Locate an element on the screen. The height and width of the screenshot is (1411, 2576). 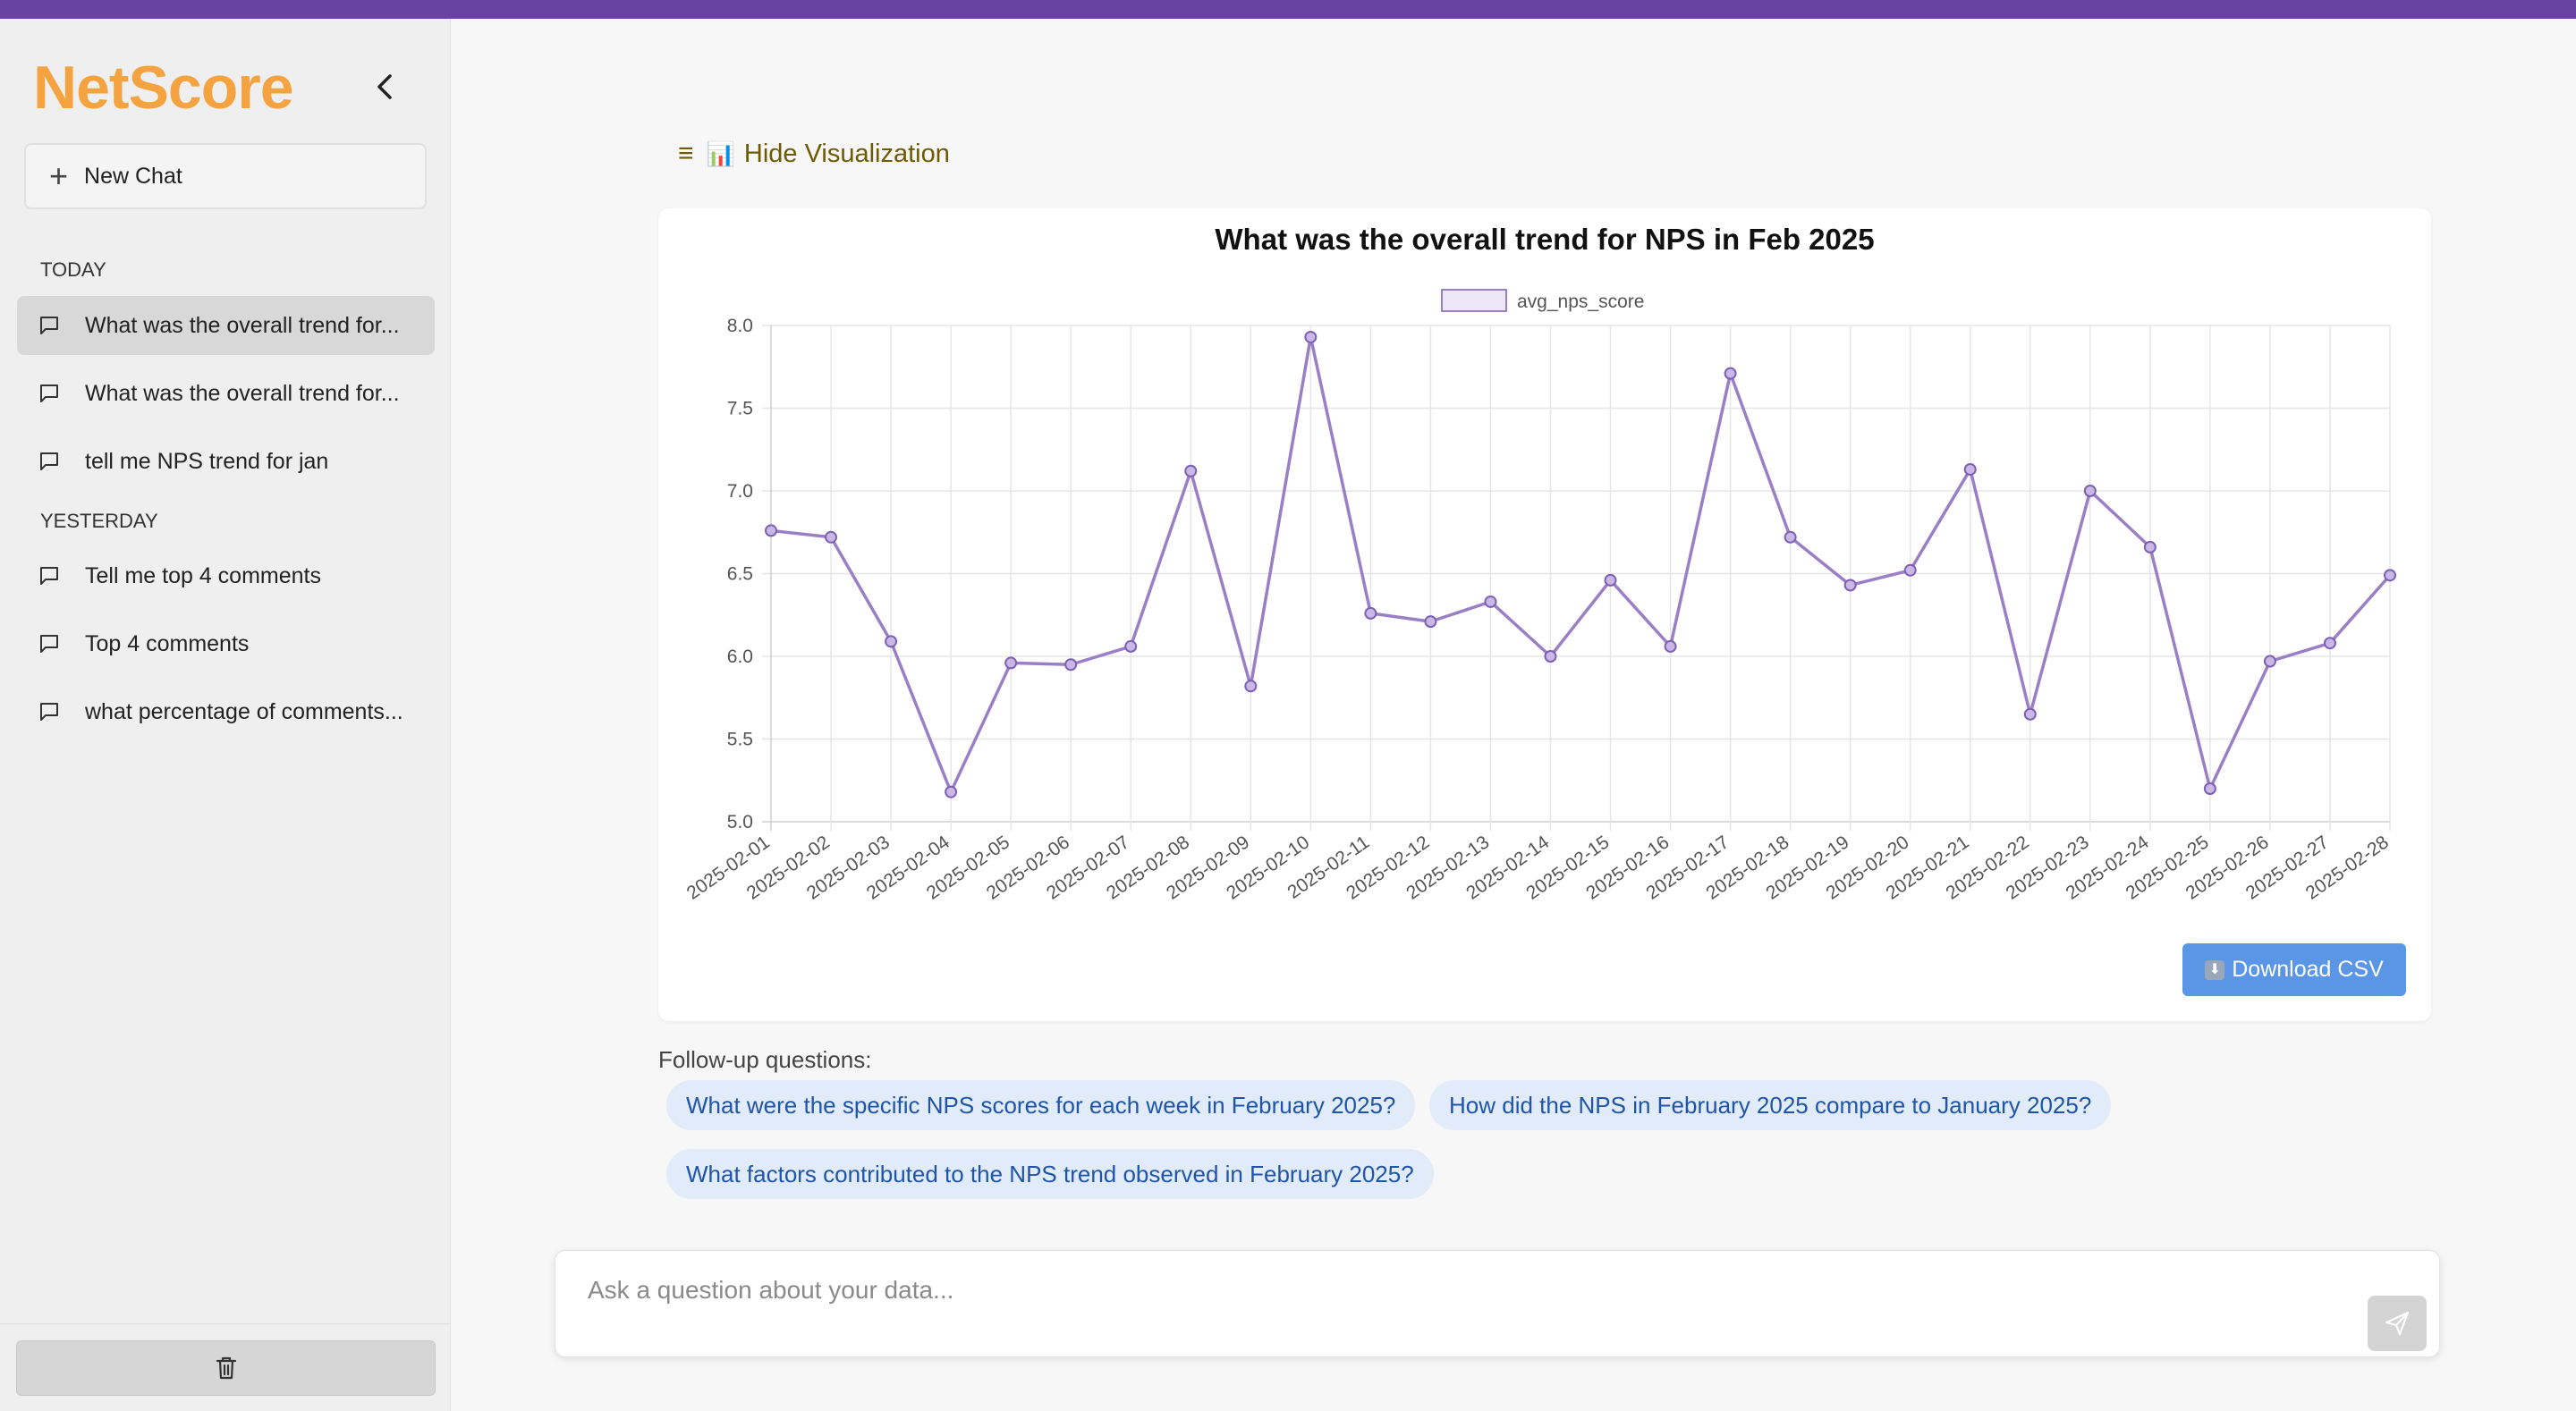
chat-history-item: Top 4 comments is located at coordinates (226, 643).